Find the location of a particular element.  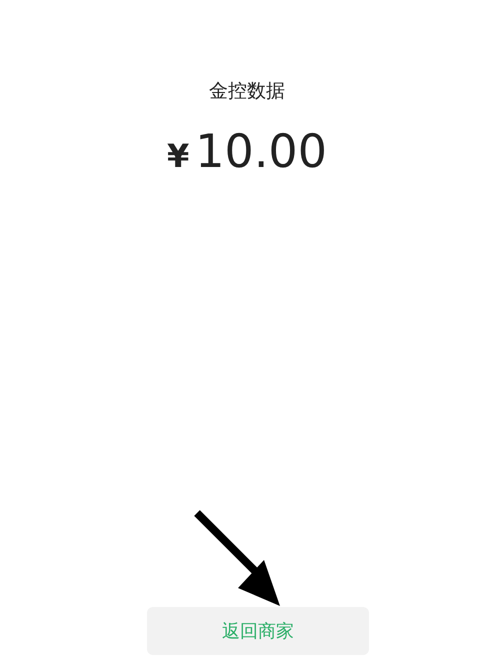

payee-name: 金控数据 is located at coordinates (247, 91).